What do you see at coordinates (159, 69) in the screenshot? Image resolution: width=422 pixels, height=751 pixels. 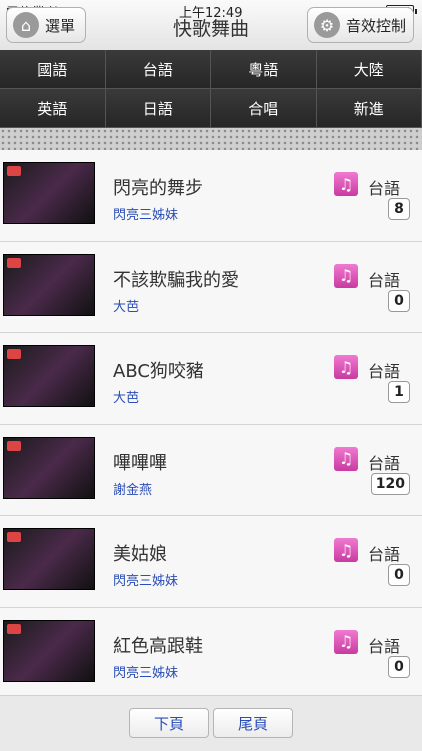 I see `category-taiwanese: 台語` at bounding box center [159, 69].